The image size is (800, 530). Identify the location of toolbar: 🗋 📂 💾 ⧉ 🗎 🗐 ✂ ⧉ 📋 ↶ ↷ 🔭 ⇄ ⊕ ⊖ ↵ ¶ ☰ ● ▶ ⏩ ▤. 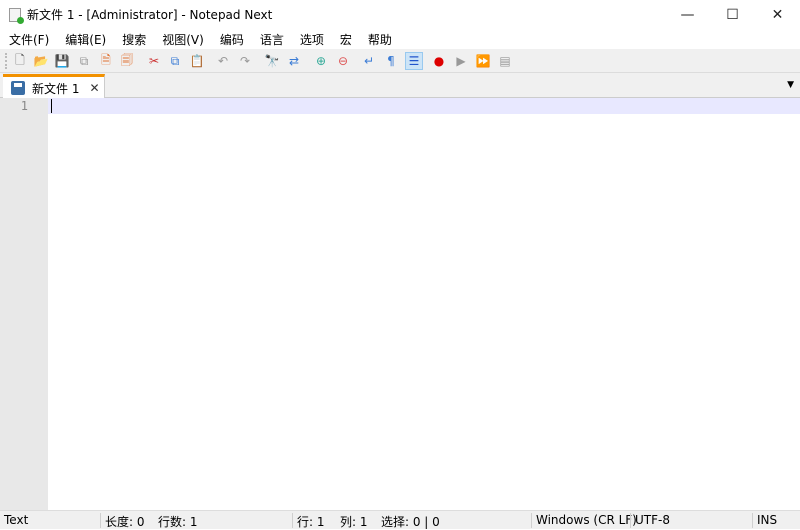
(400, 61).